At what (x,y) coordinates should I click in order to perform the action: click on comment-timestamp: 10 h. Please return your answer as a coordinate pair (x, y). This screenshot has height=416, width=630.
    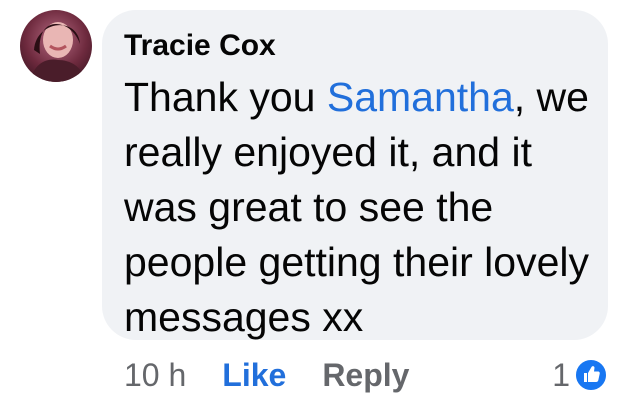
    Looking at the image, I should click on (155, 375).